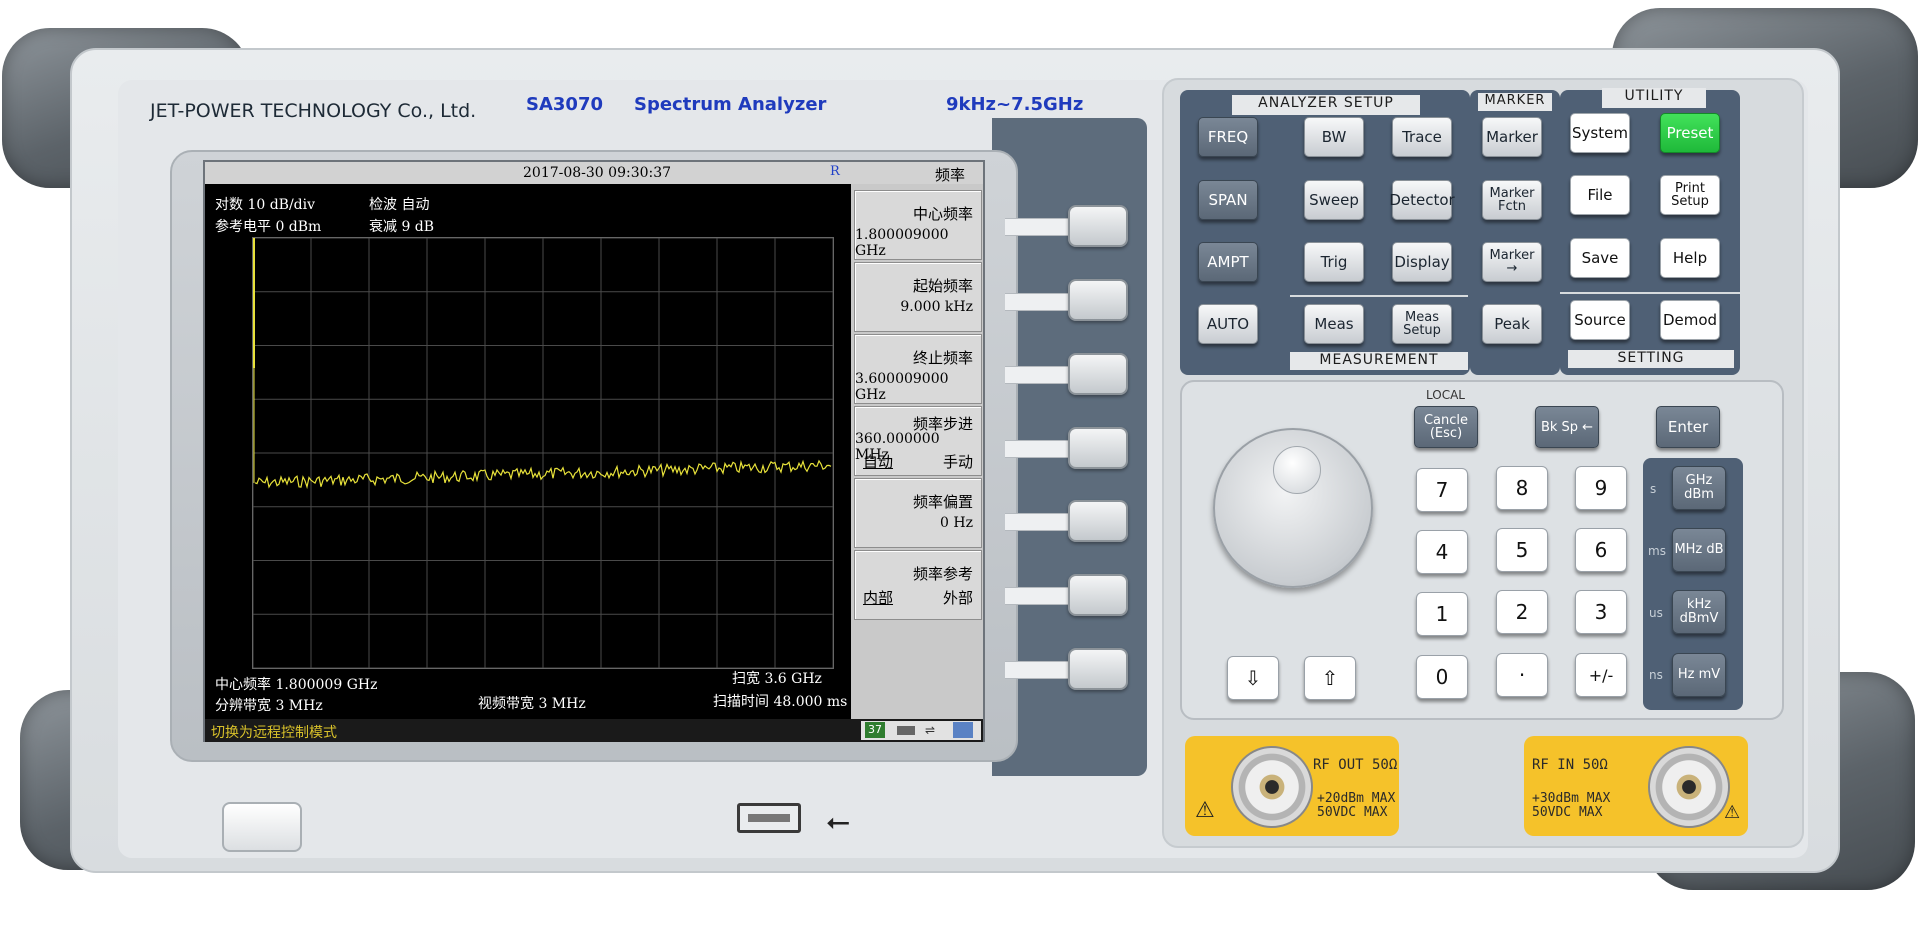 This screenshot has width=1920, height=929. What do you see at coordinates (262, 827) in the screenshot?
I see `power-button` at bounding box center [262, 827].